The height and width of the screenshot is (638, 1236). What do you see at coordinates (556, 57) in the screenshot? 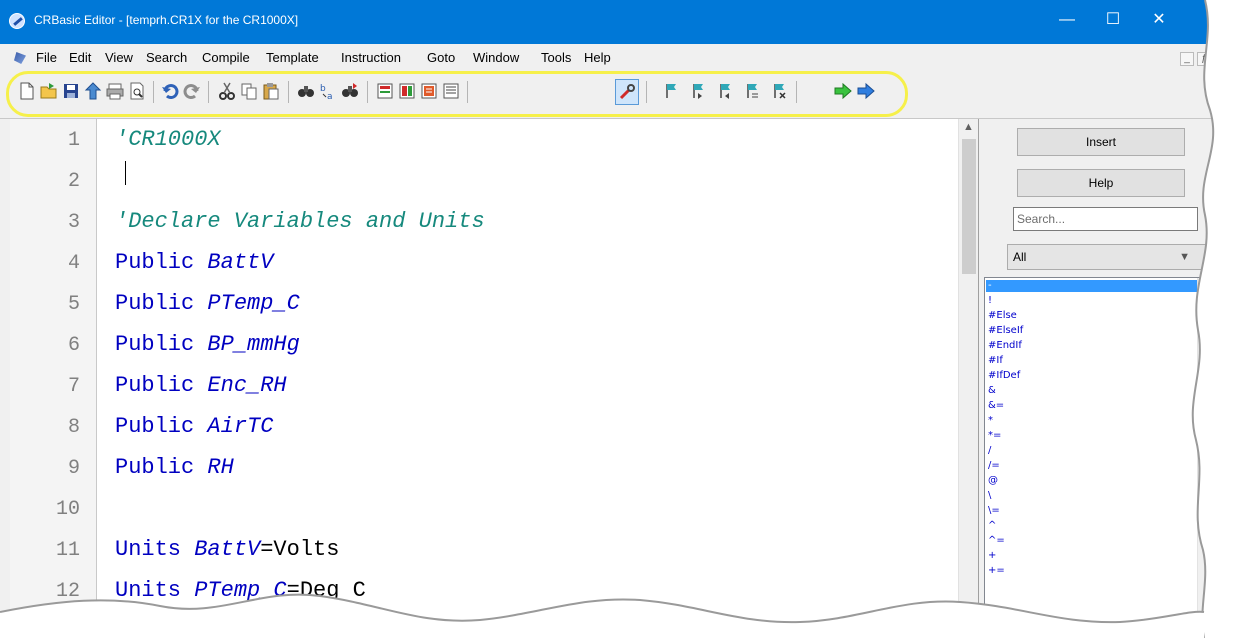
I see `menu-tools: Tools` at bounding box center [556, 57].